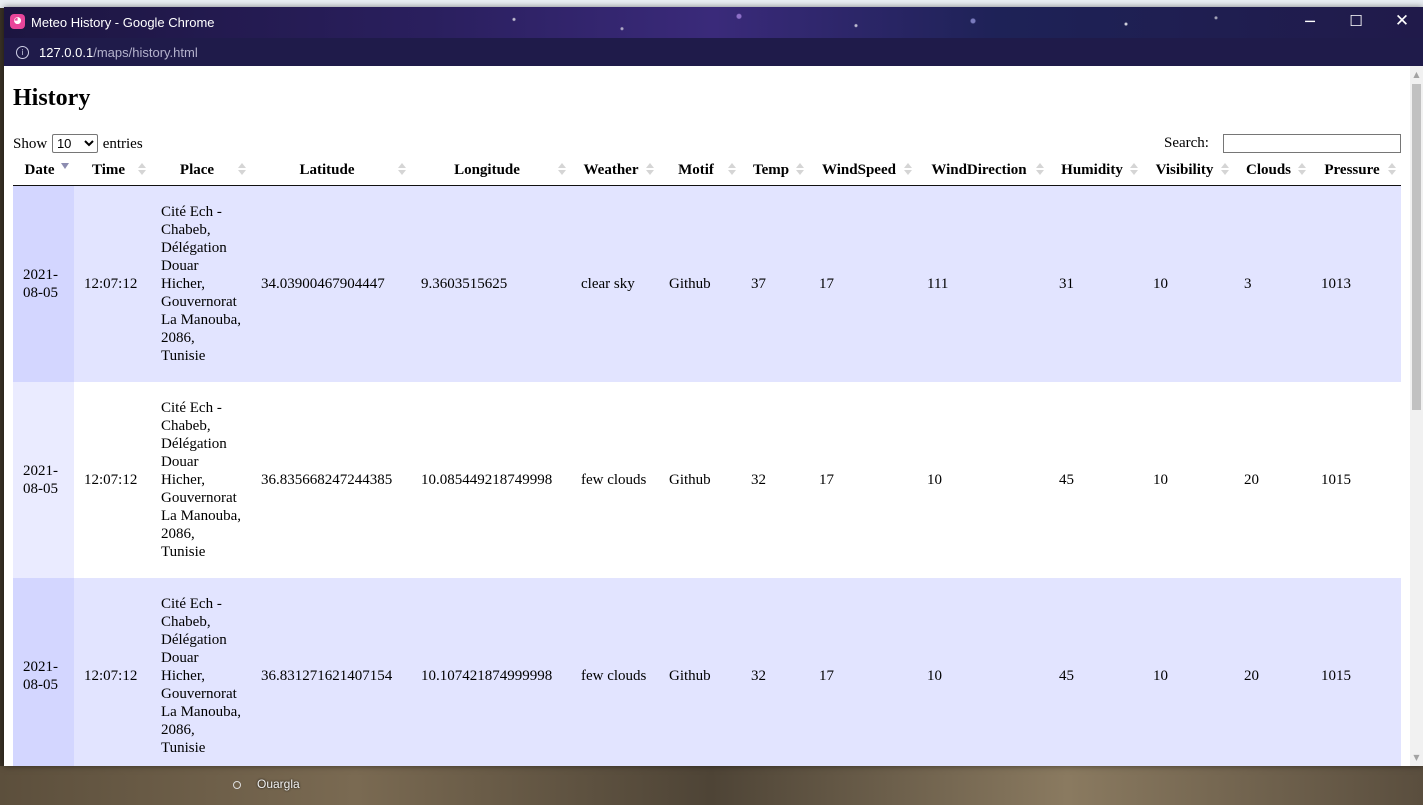  I want to click on cell-latitude: 36.831271621407154, so click(331, 671).